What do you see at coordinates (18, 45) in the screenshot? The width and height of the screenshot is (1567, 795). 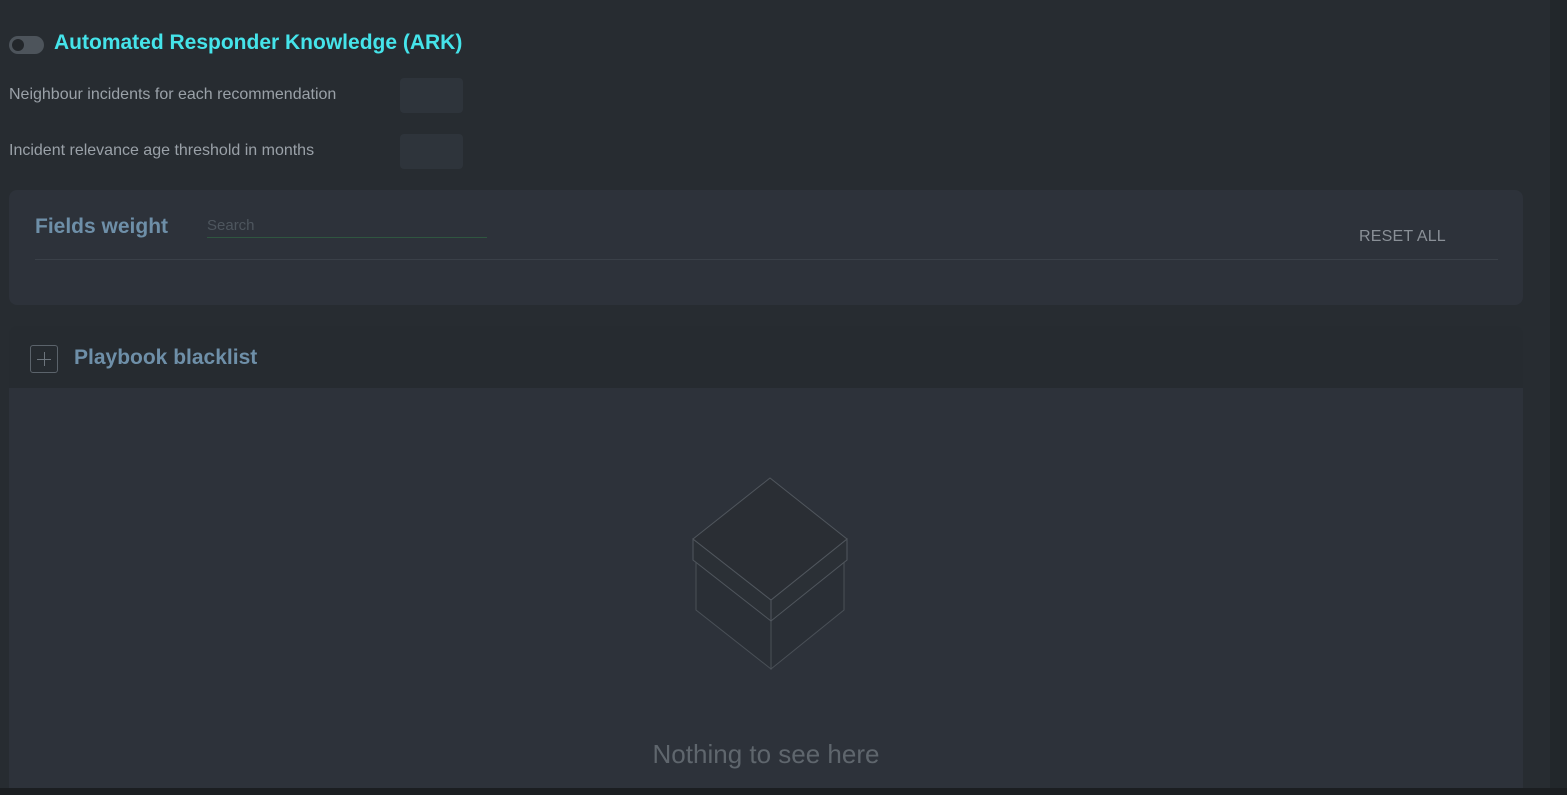 I see `toggle-knob` at bounding box center [18, 45].